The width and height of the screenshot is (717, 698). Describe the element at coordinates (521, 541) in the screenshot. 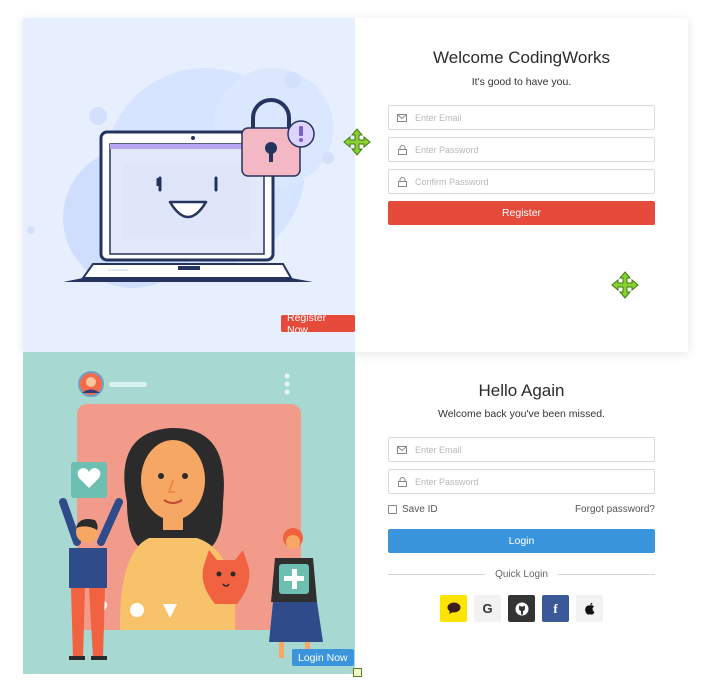

I see `login-button: Login` at that location.